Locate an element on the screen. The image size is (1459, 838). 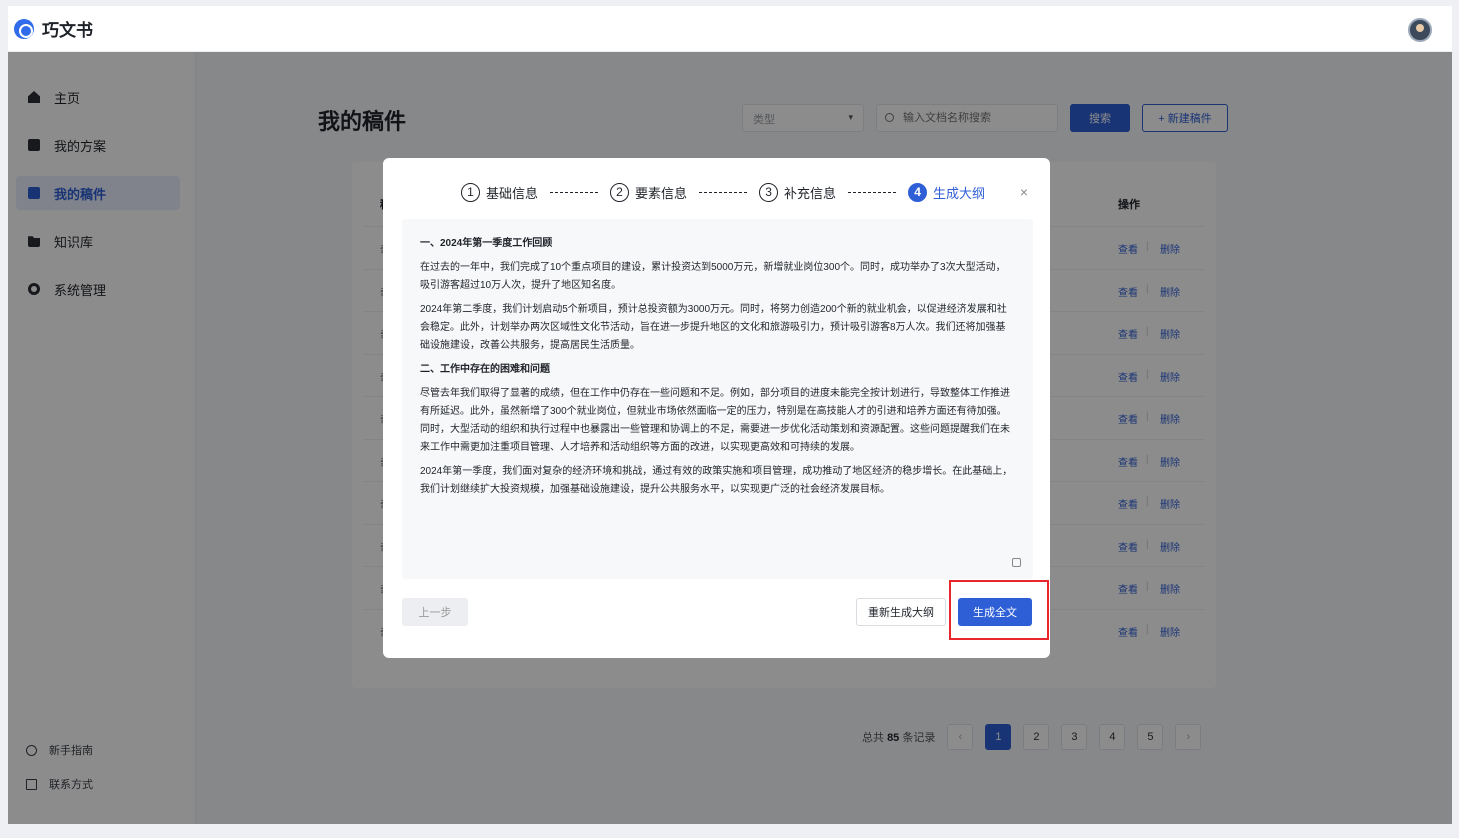
step-supplementary-info: 3 补充信息 is located at coordinates (797, 192).